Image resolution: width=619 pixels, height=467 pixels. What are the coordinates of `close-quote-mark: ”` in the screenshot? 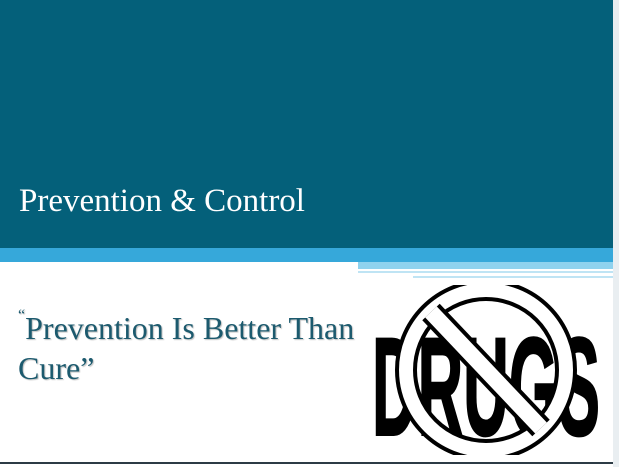 It's located at (87, 368).